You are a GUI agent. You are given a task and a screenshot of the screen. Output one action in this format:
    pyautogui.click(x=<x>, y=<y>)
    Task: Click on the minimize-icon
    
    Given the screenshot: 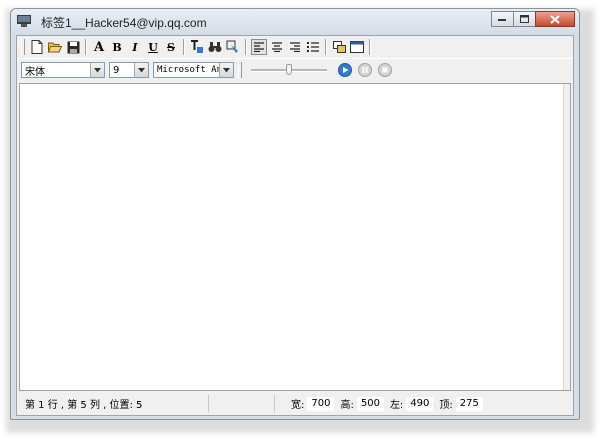 What is the action you would take?
    pyautogui.click(x=502, y=20)
    